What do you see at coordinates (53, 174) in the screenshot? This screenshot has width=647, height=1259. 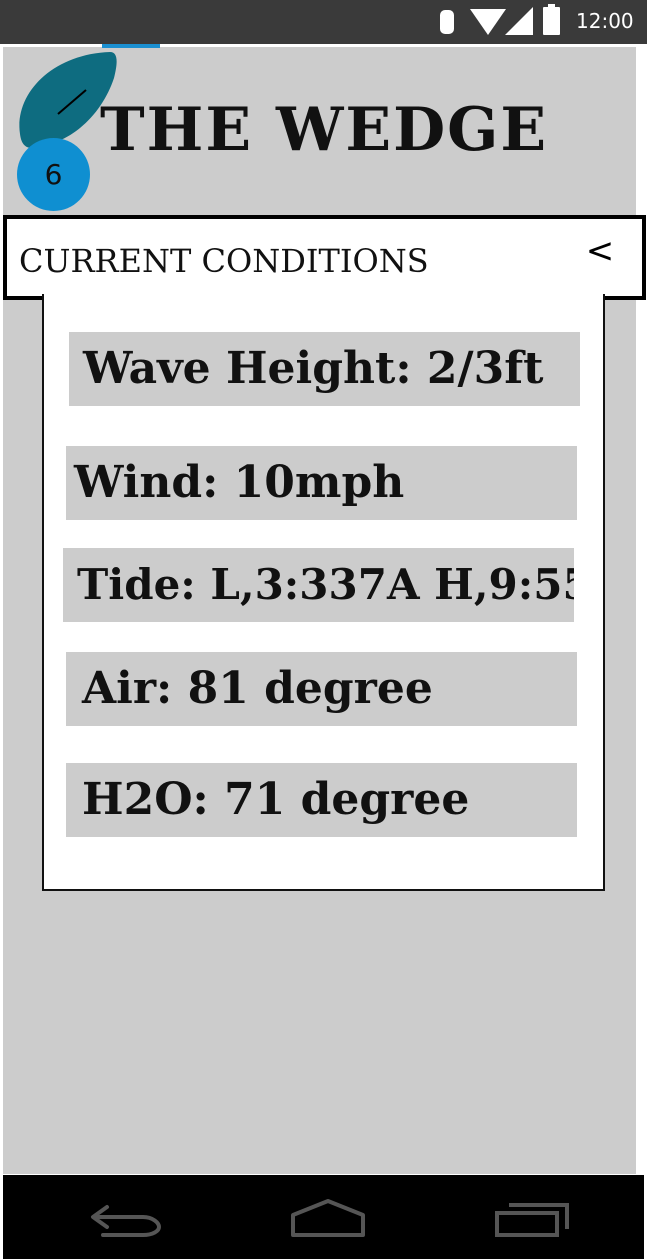 I see `notification-badge: 6` at bounding box center [53, 174].